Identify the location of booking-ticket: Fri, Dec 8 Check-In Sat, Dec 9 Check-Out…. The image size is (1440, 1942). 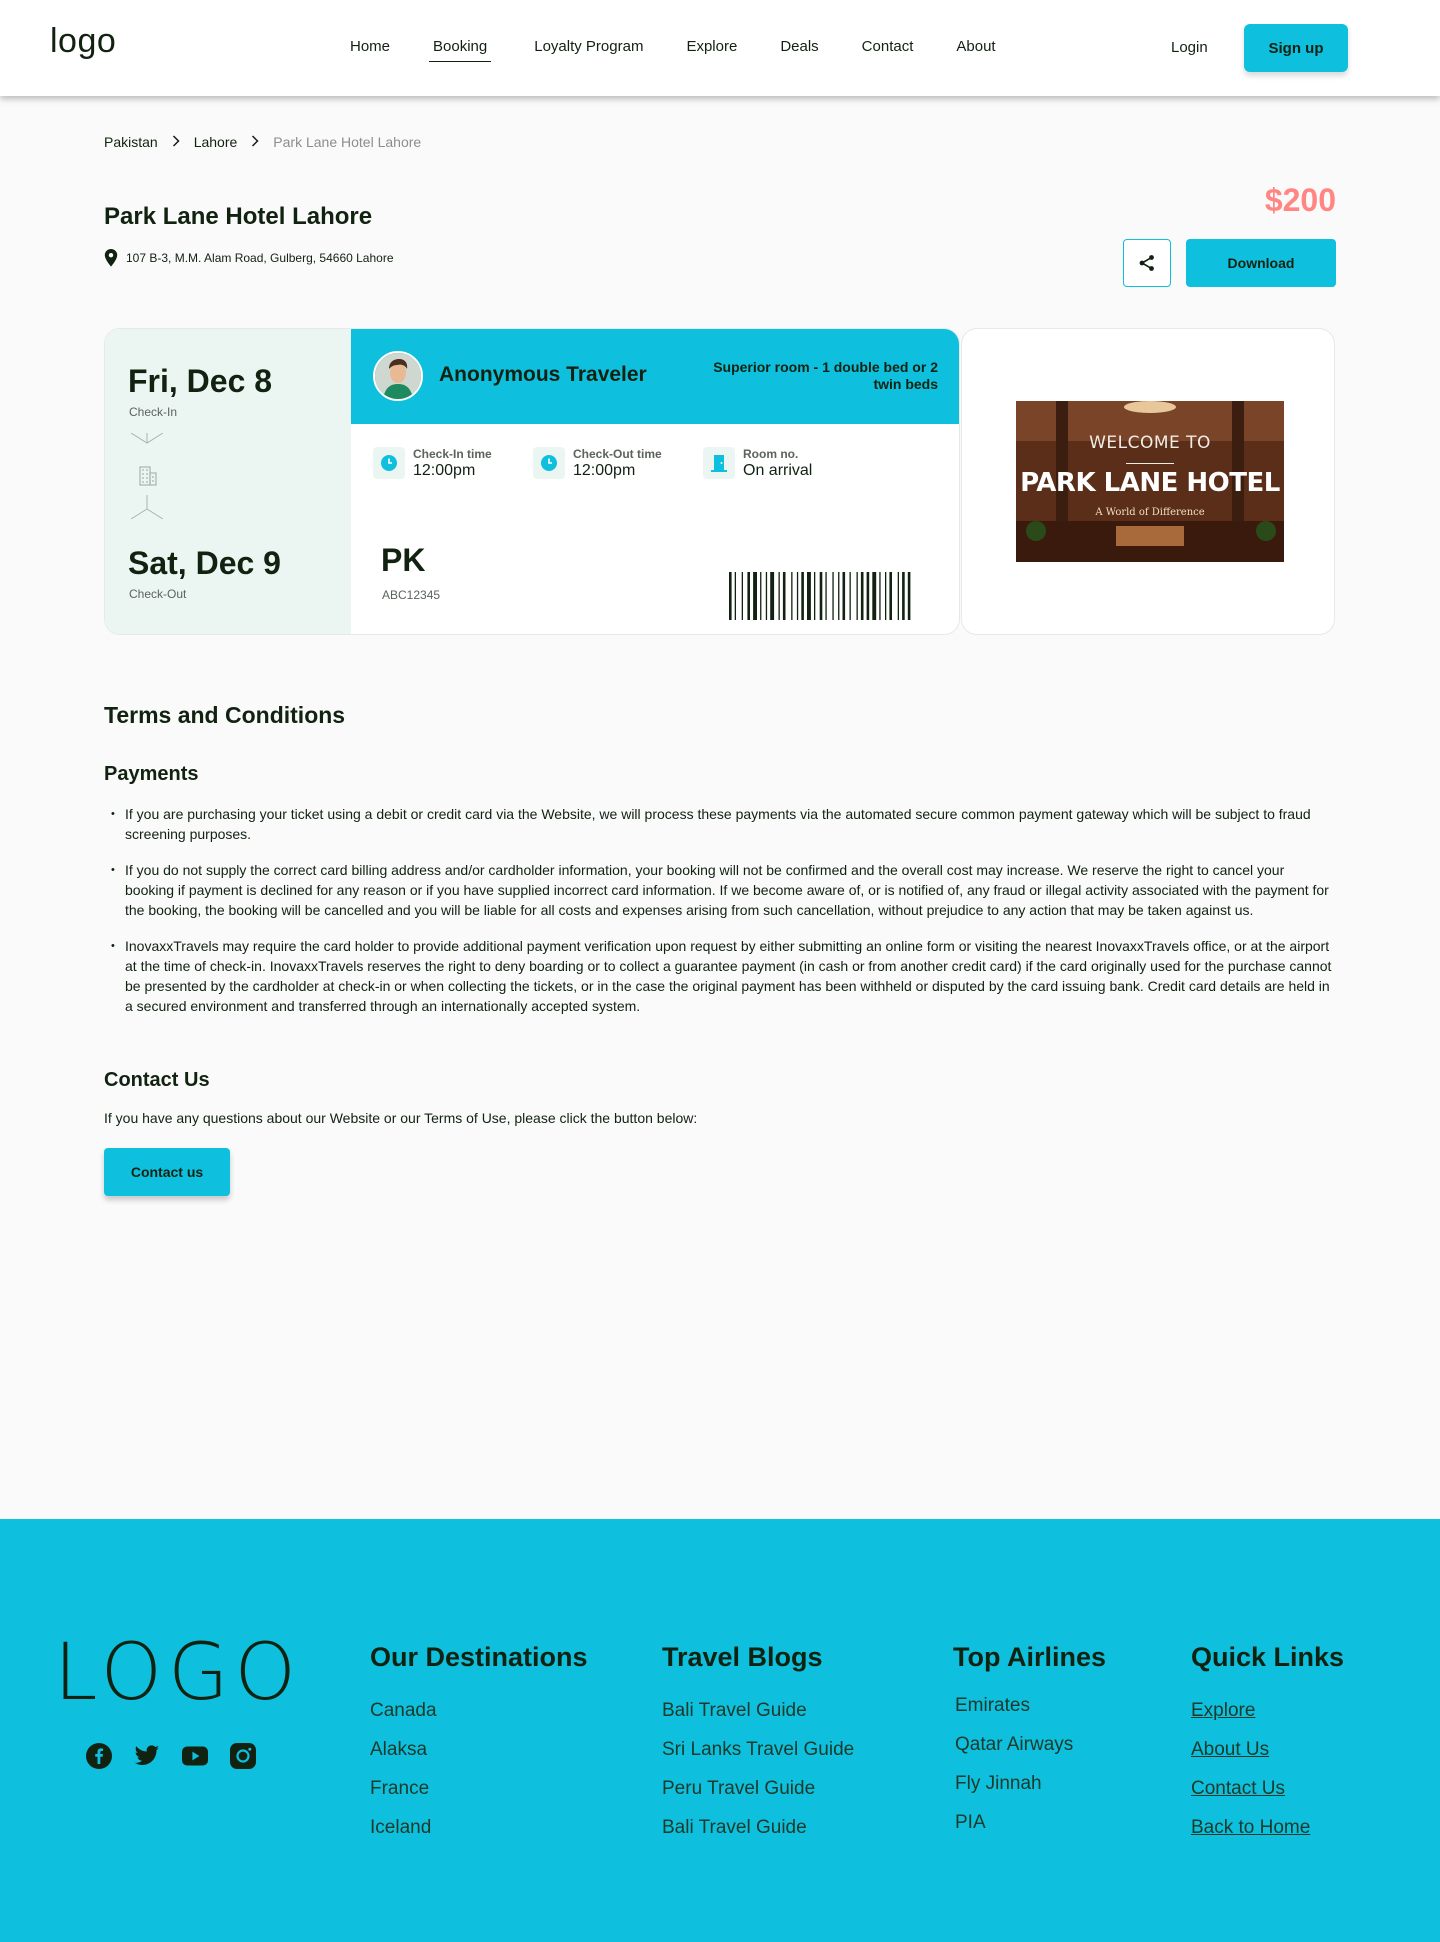
(532, 481).